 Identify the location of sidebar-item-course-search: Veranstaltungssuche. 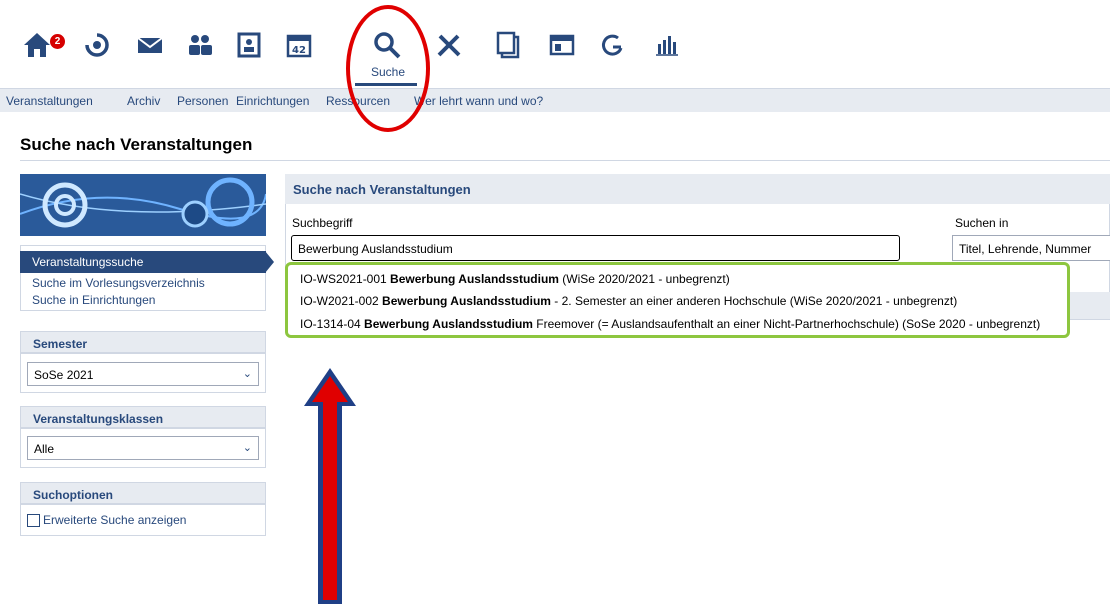
(143, 262).